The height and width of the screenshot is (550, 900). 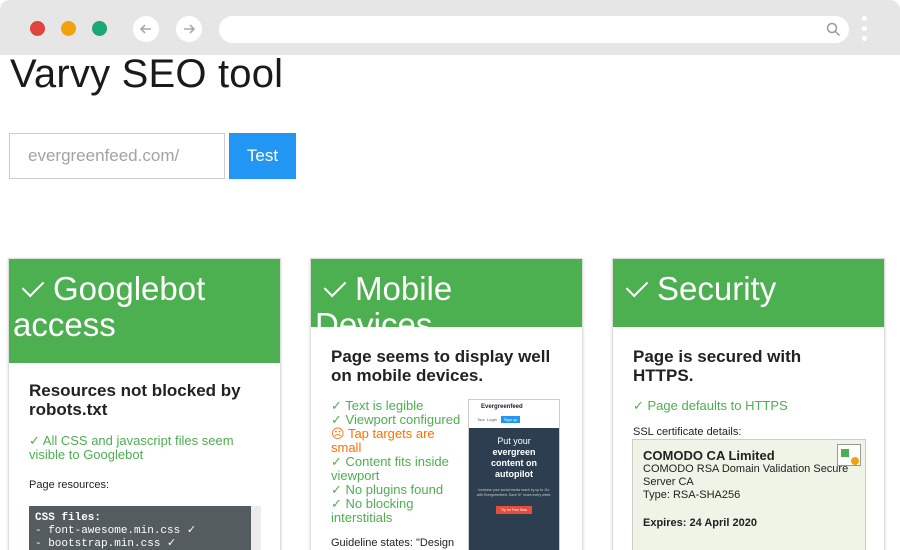 What do you see at coordinates (687, 432) in the screenshot?
I see `ssl-label: SSL certificate details:` at bounding box center [687, 432].